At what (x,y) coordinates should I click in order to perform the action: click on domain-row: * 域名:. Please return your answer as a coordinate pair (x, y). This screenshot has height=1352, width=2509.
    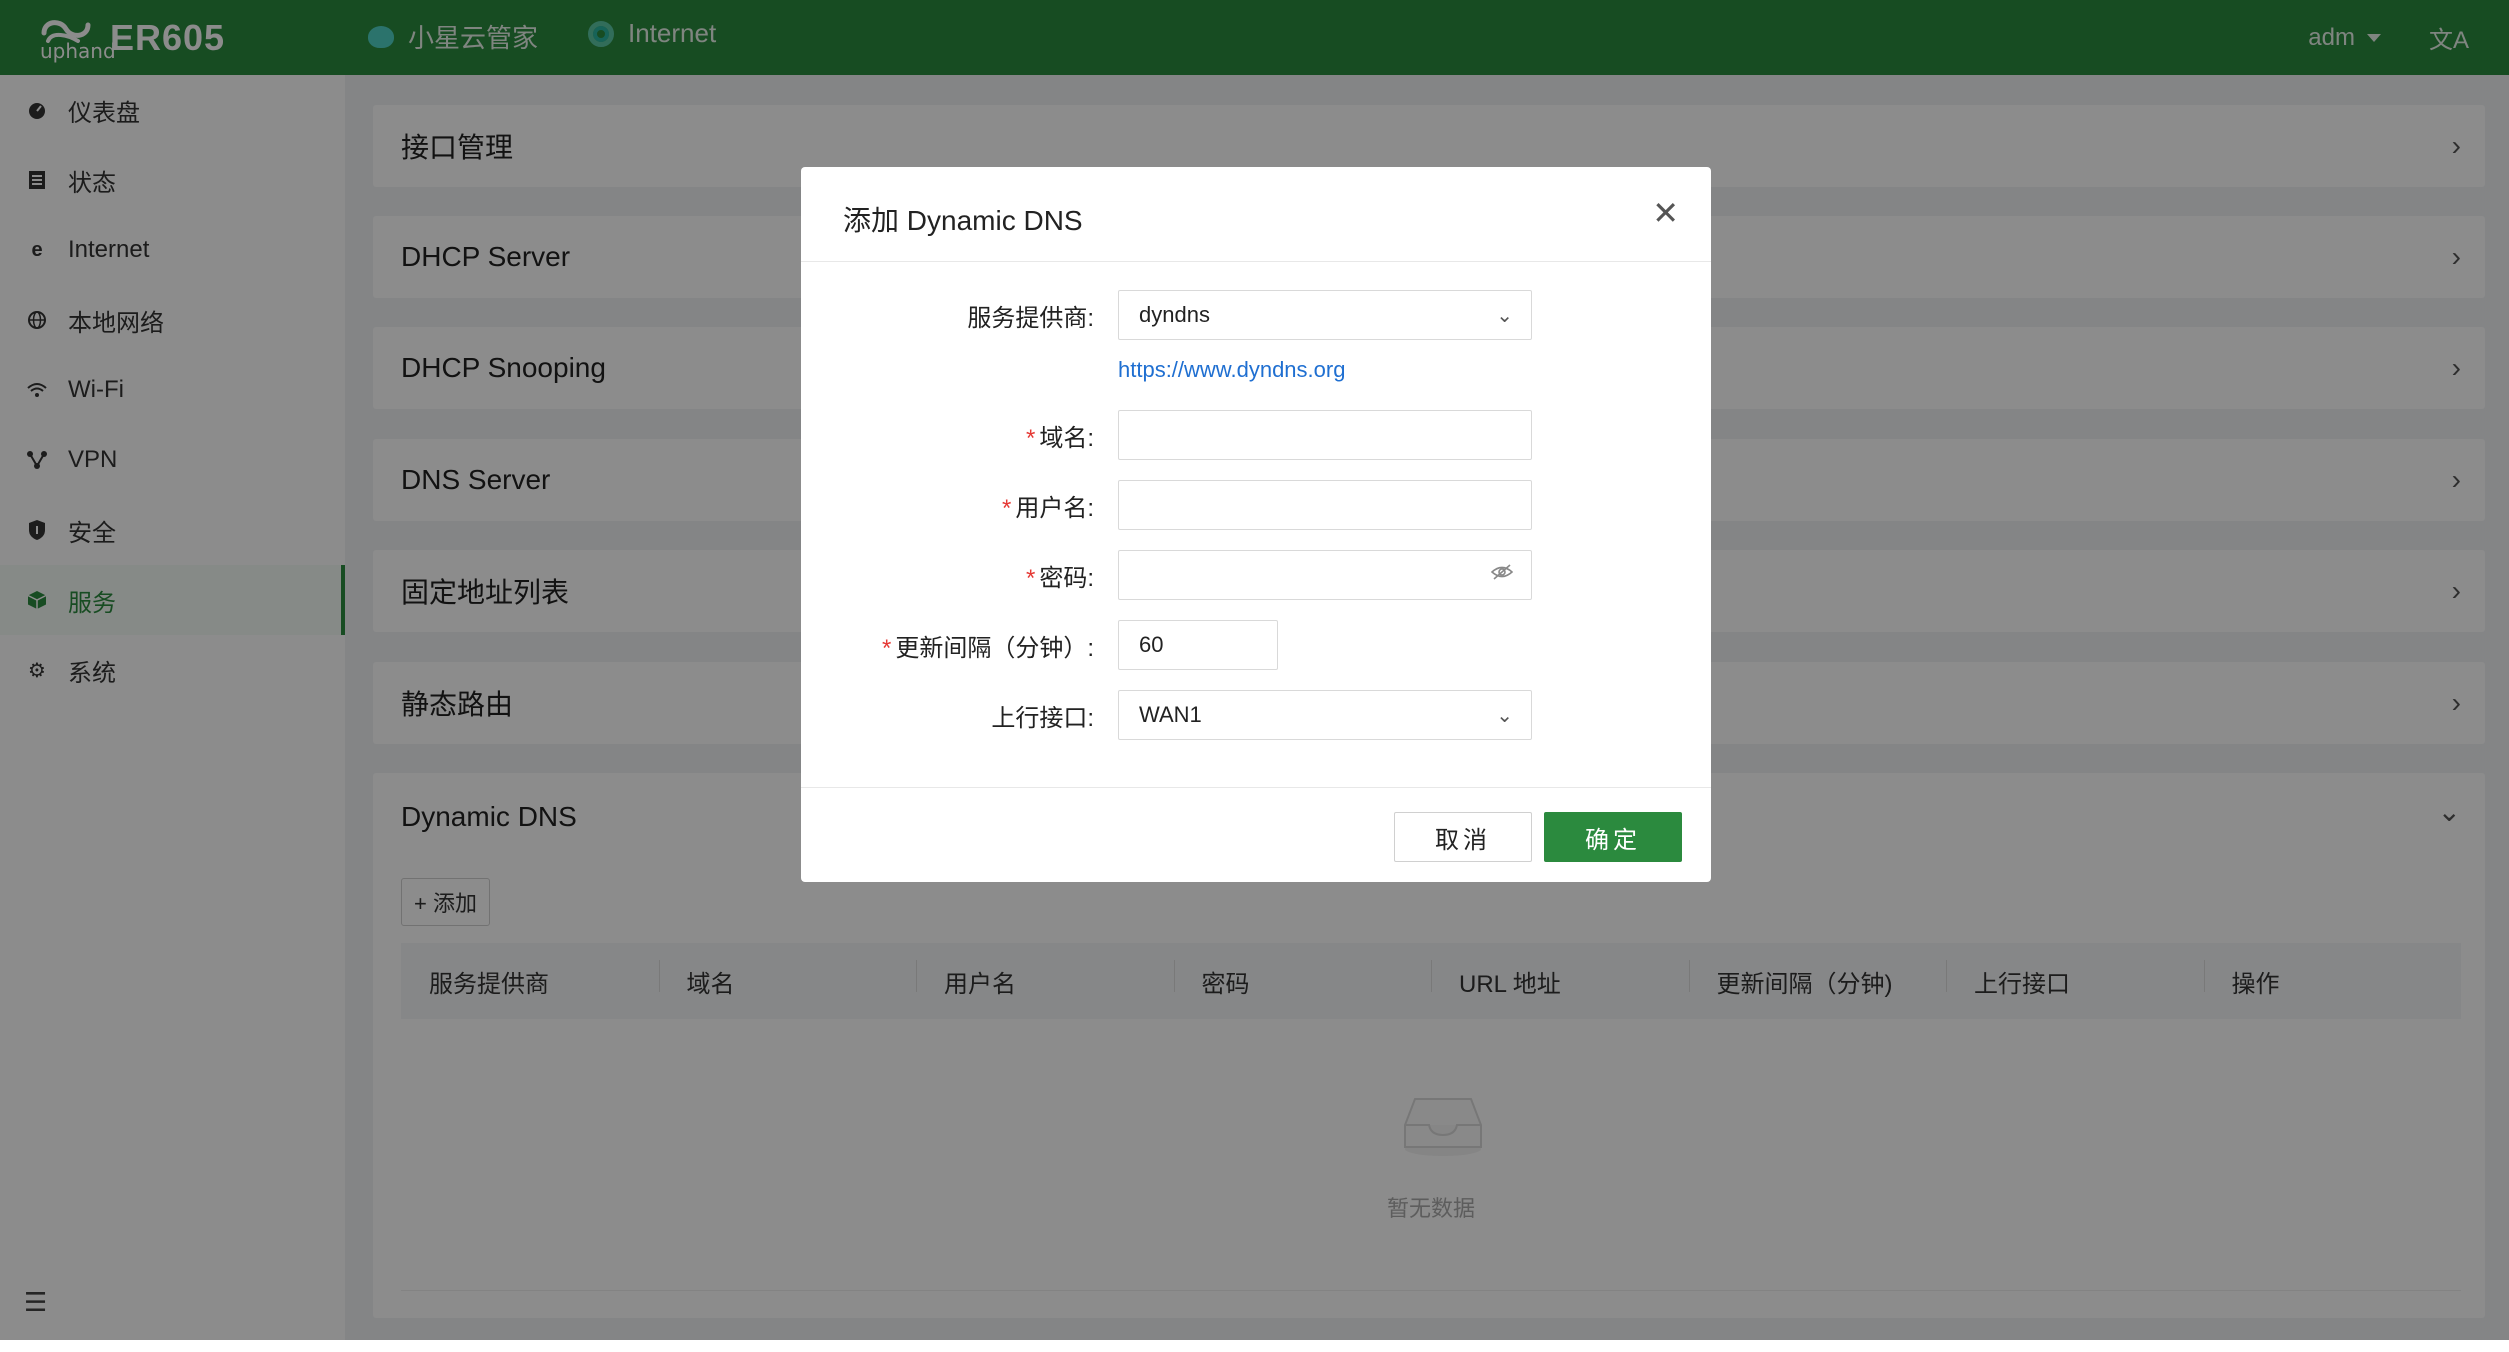
    Looking at the image, I should click on (1256, 435).